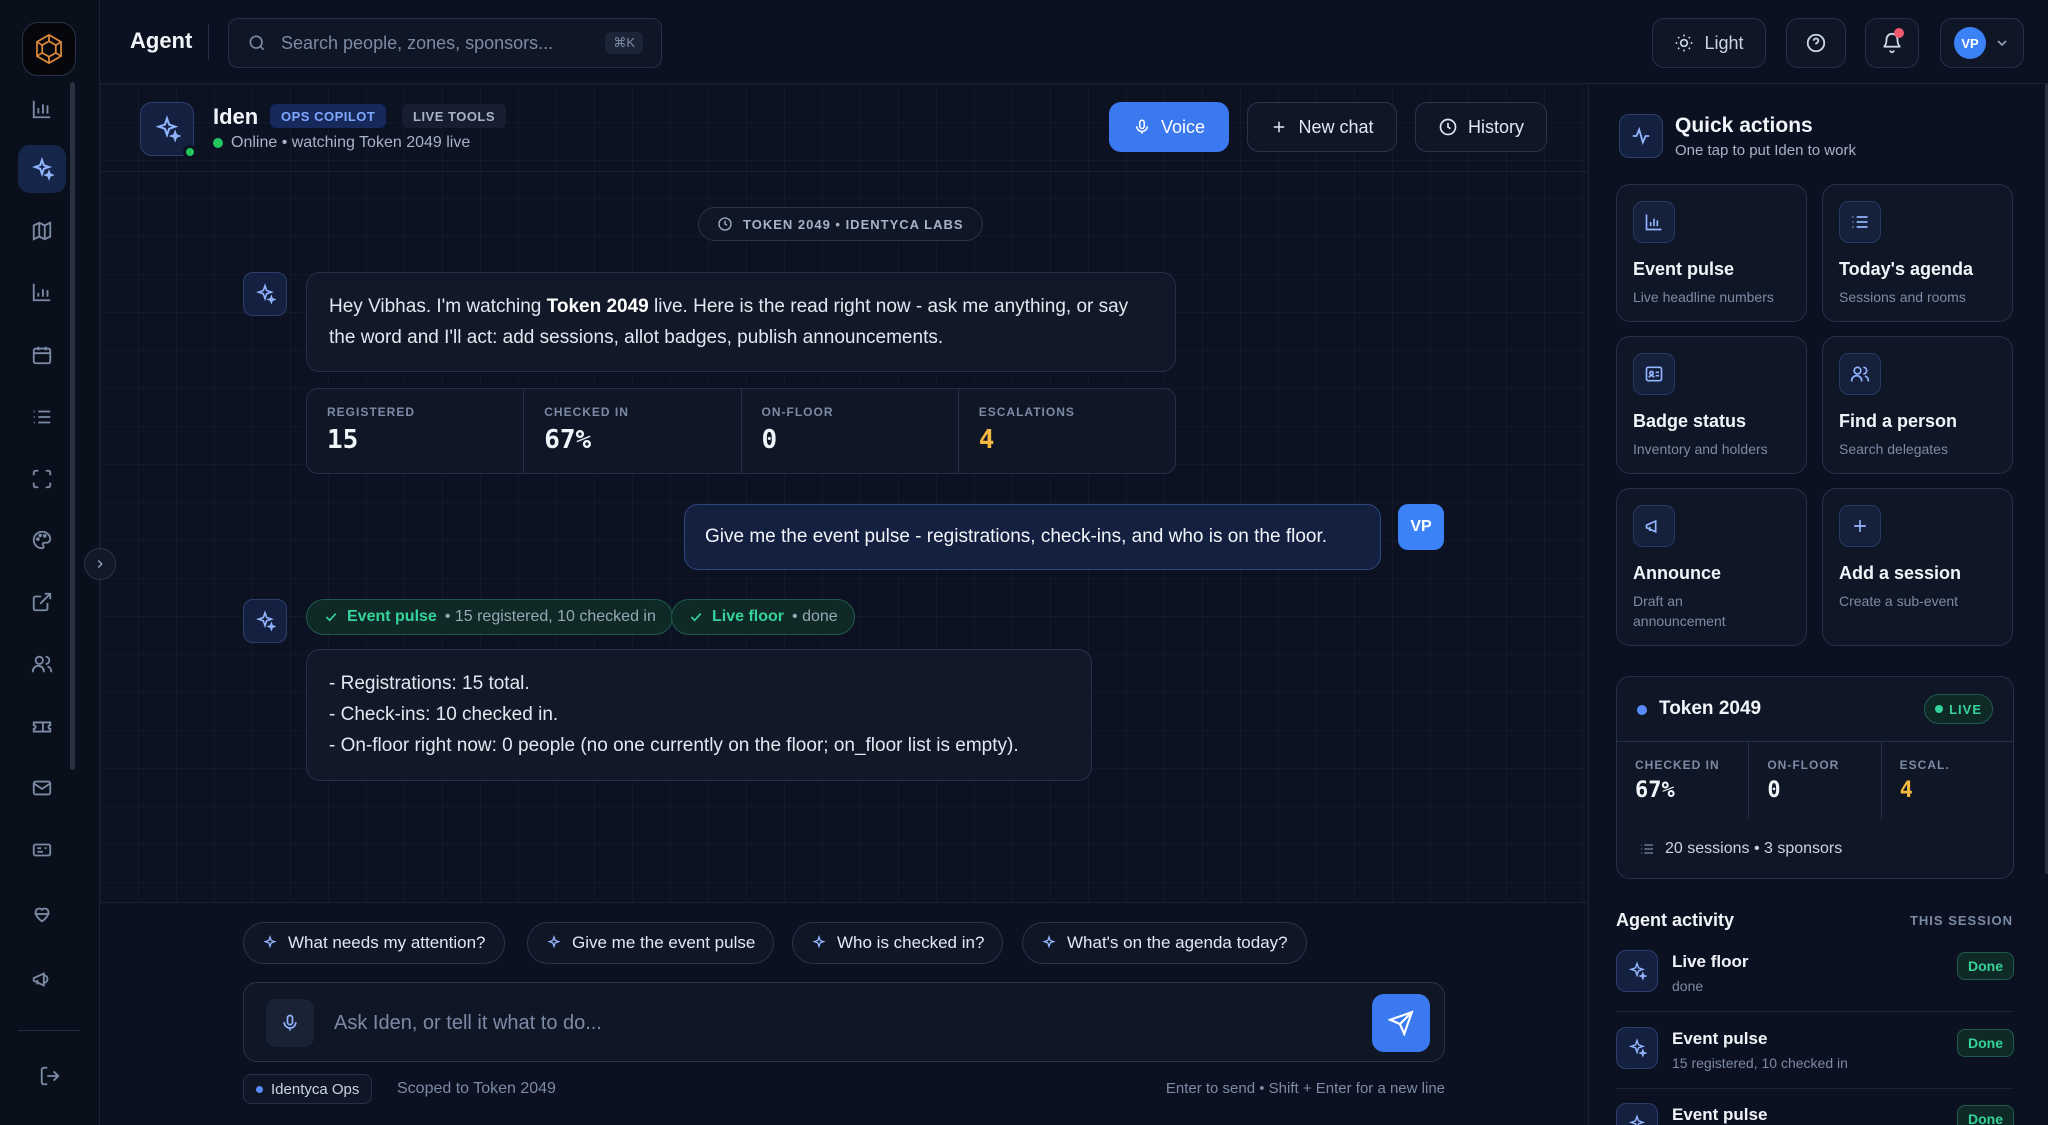 Image resolution: width=2048 pixels, height=1125 pixels. What do you see at coordinates (898, 943) in the screenshot?
I see `suggestion-chip: Who is checked in?` at bounding box center [898, 943].